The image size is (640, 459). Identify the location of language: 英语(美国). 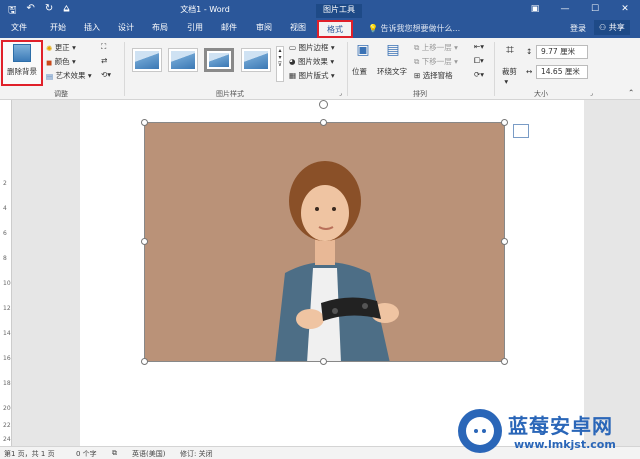
(148, 454).